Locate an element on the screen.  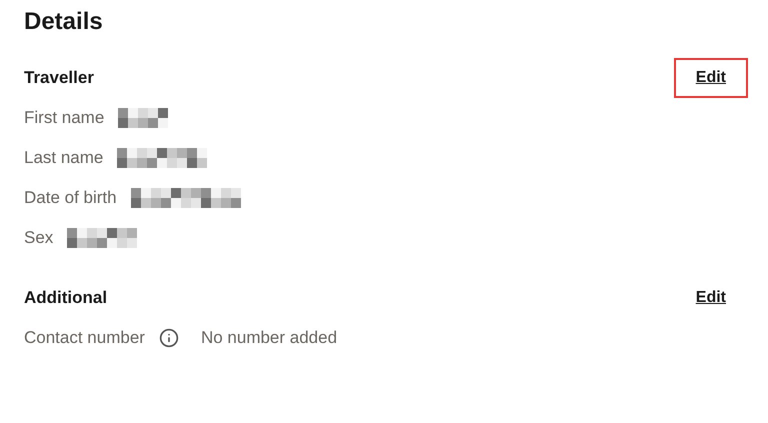
field-label: First name is located at coordinates (64, 118).